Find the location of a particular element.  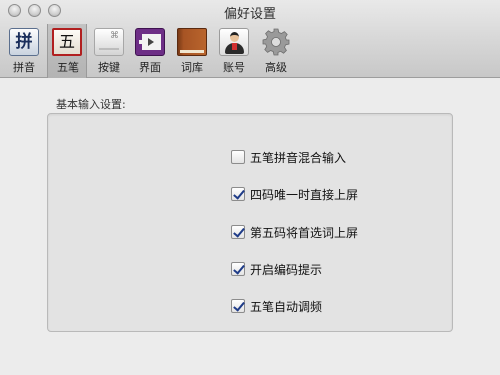

toolbar-item-interface: 界面 is located at coordinates (150, 51).